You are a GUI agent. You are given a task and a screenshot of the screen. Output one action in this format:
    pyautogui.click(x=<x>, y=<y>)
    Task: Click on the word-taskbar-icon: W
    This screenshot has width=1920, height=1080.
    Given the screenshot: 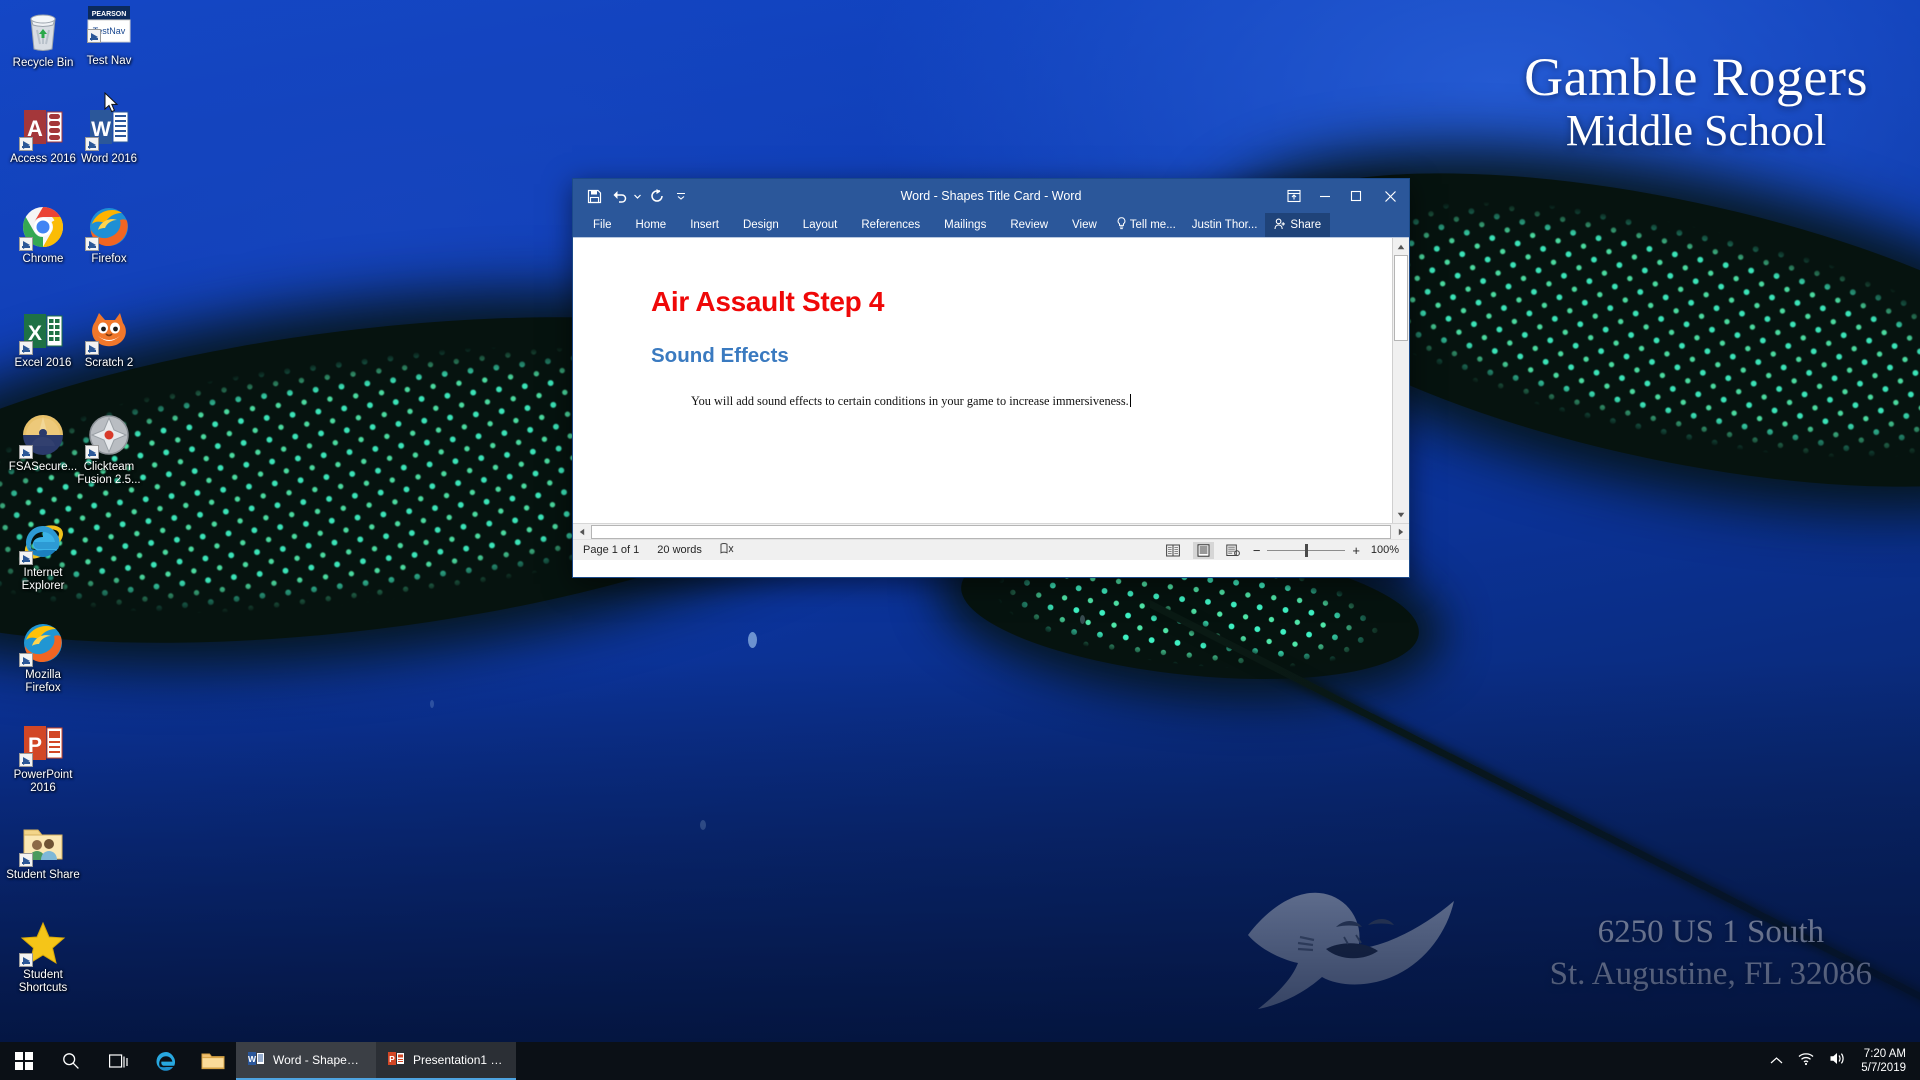 What is the action you would take?
    pyautogui.click(x=256, y=1060)
    